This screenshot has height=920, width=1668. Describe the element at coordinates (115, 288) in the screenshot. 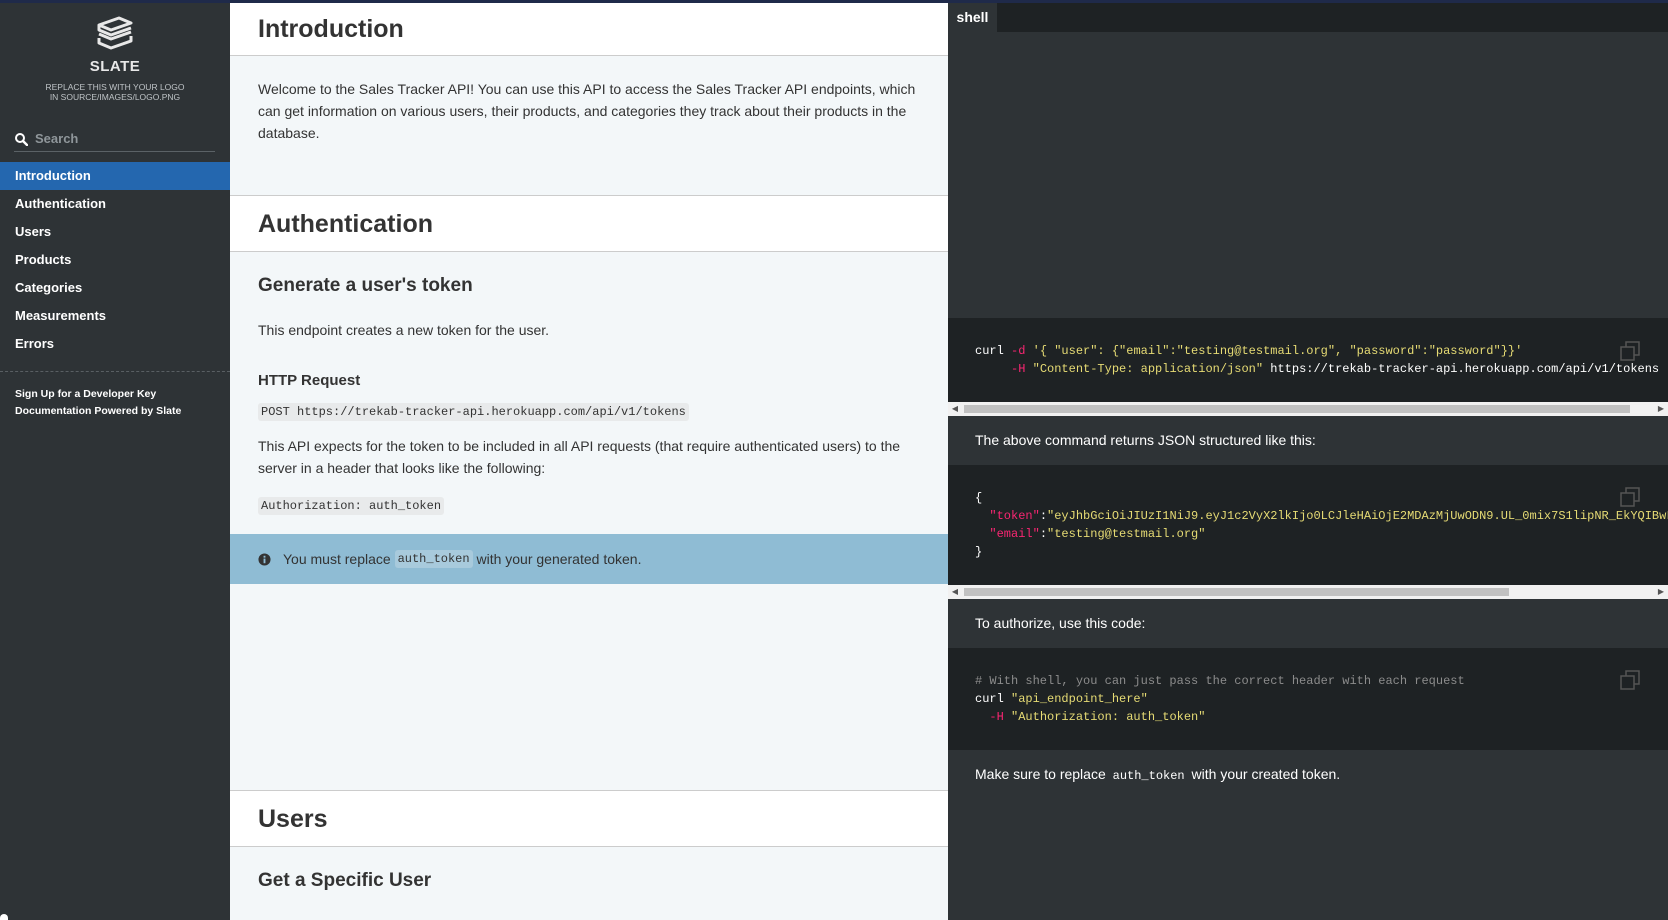

I see `toc-item-categories: Categories` at that location.